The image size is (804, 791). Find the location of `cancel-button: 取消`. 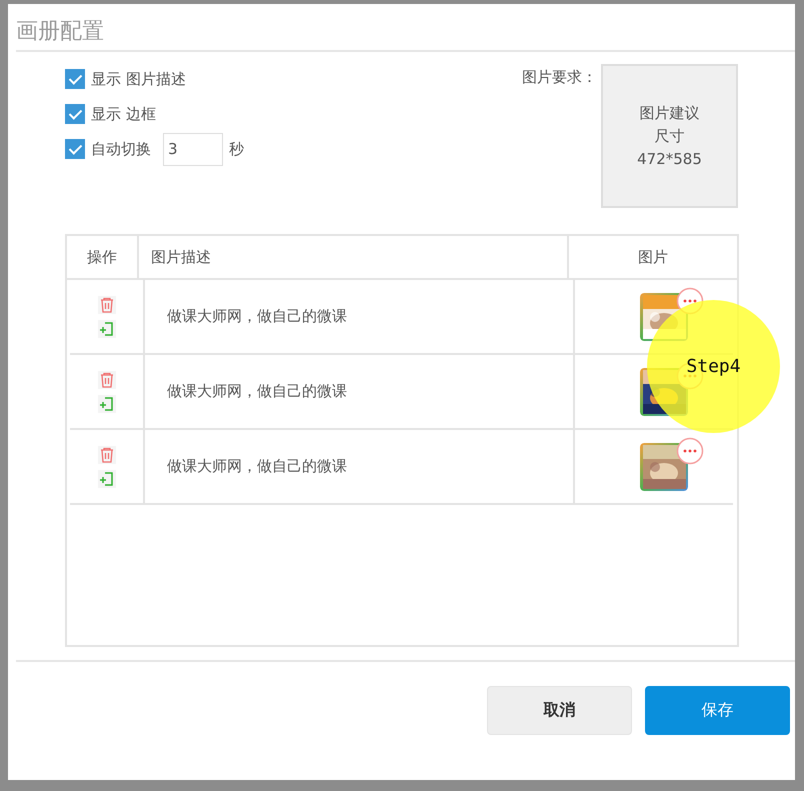

cancel-button: 取消 is located at coordinates (559, 710).